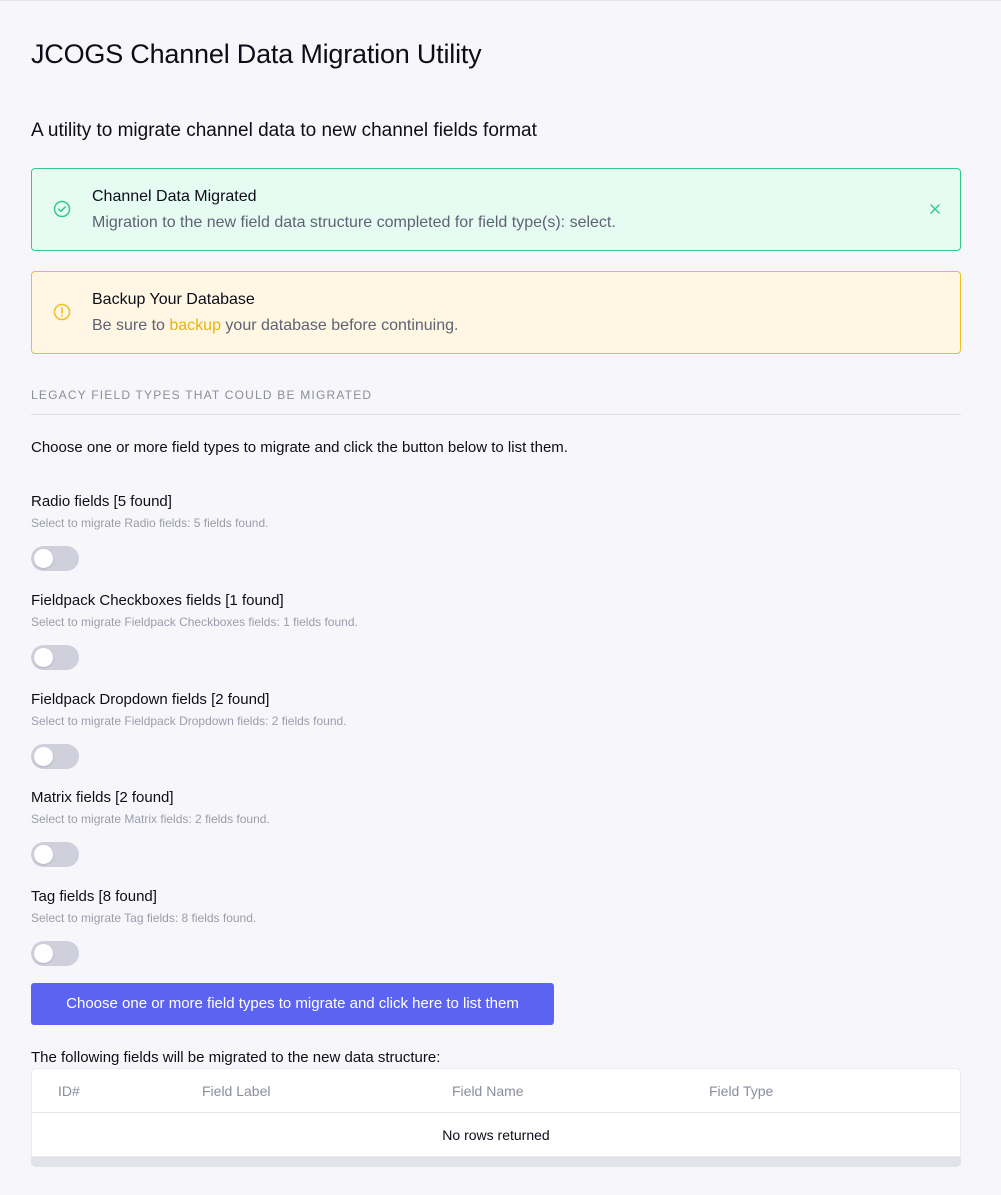 This screenshot has height=1195, width=1001. I want to click on column-header-field-type: Field Type, so click(741, 1091).